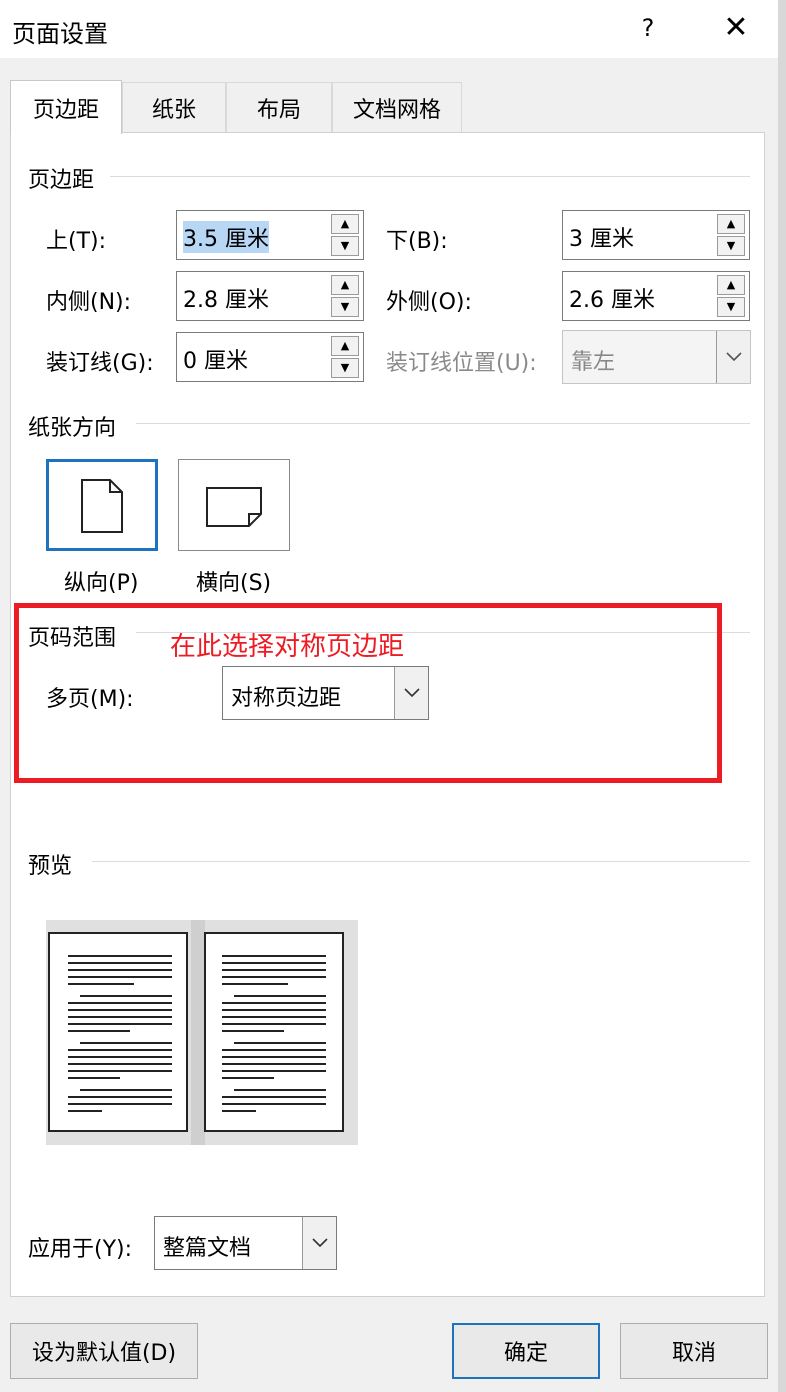 The width and height of the screenshot is (786, 1392). I want to click on portrait-label: 纵向(P), so click(101, 581).